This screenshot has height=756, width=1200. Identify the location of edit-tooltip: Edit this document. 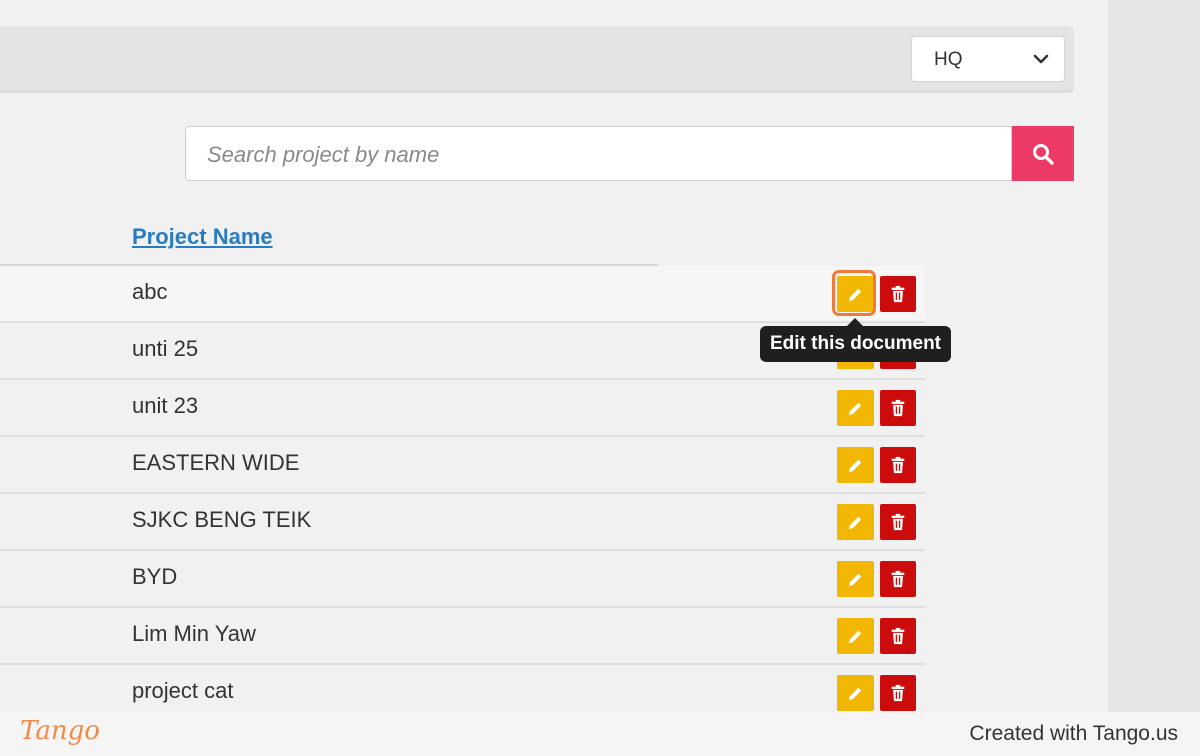
(855, 344).